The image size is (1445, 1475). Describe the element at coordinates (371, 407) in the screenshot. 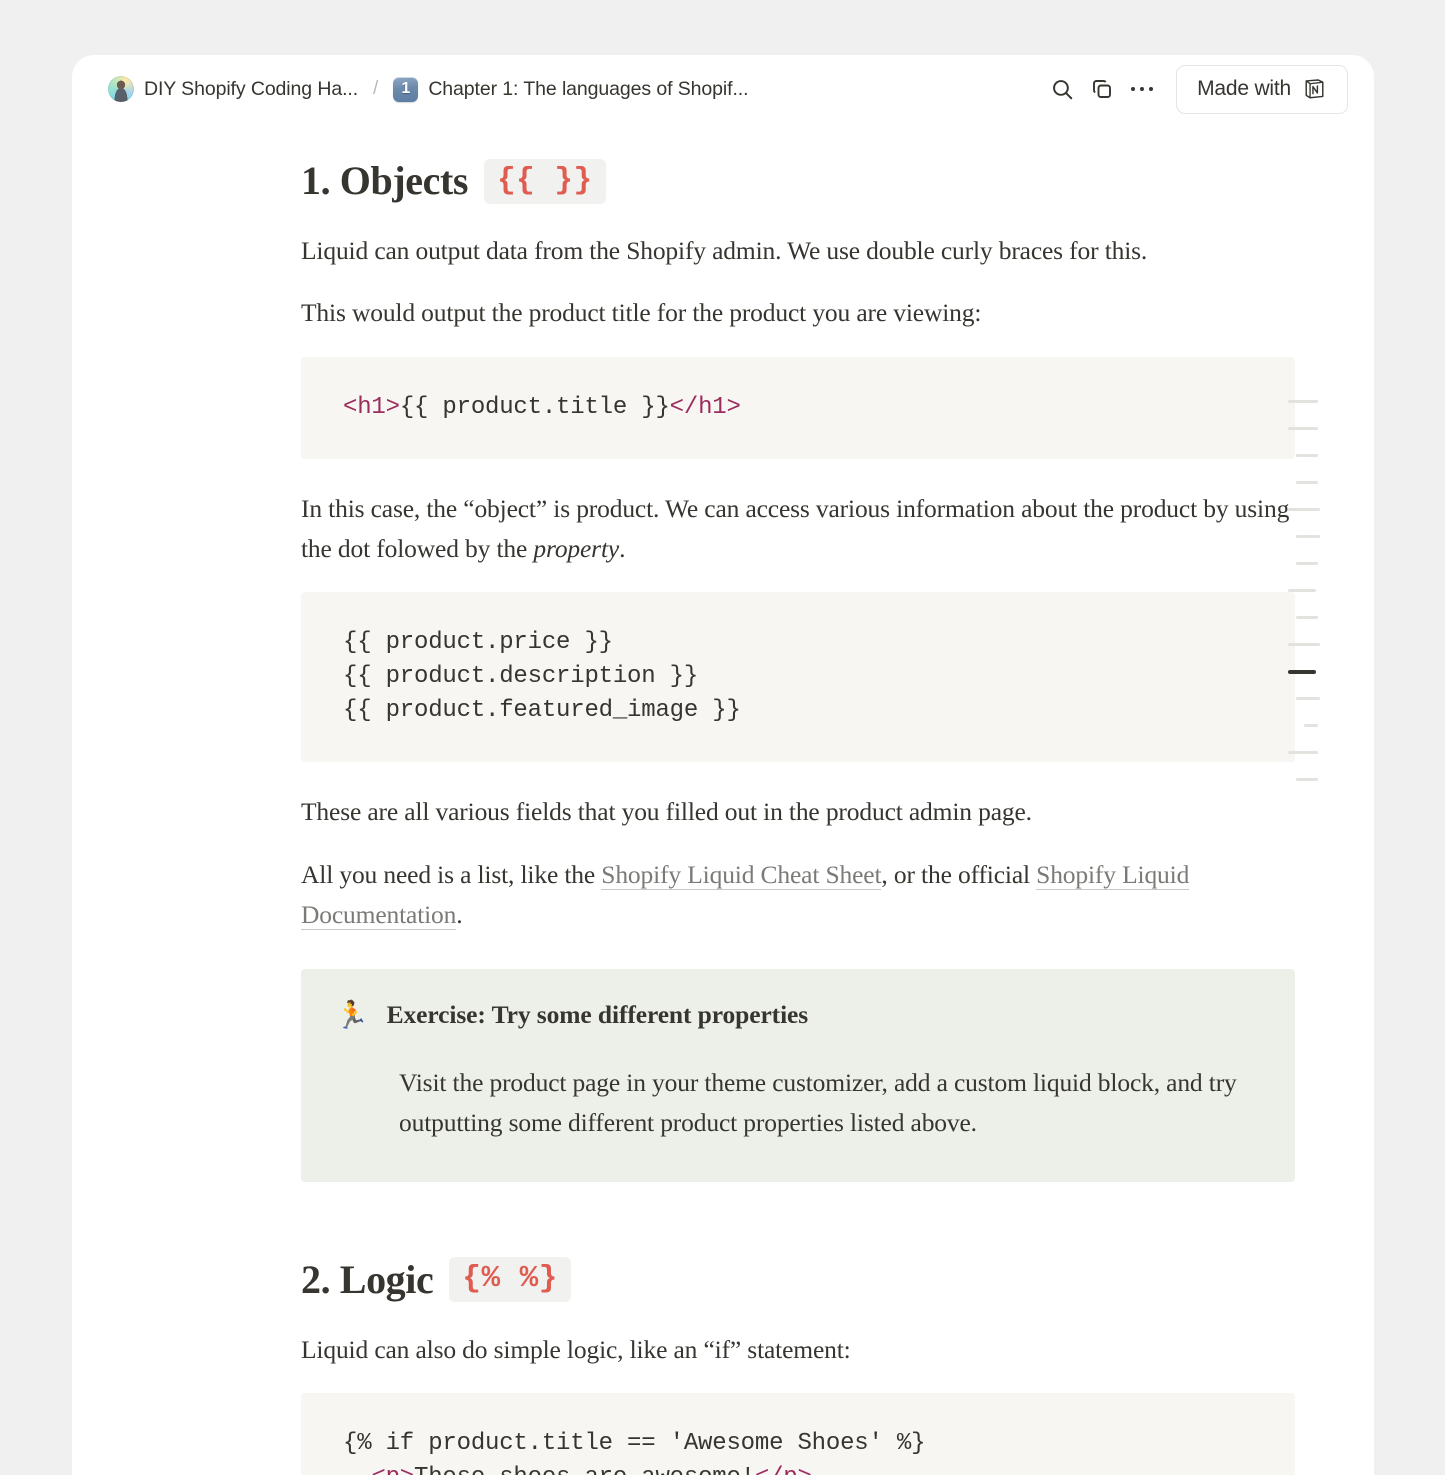

I see `code-open-tag: <h1>` at that location.